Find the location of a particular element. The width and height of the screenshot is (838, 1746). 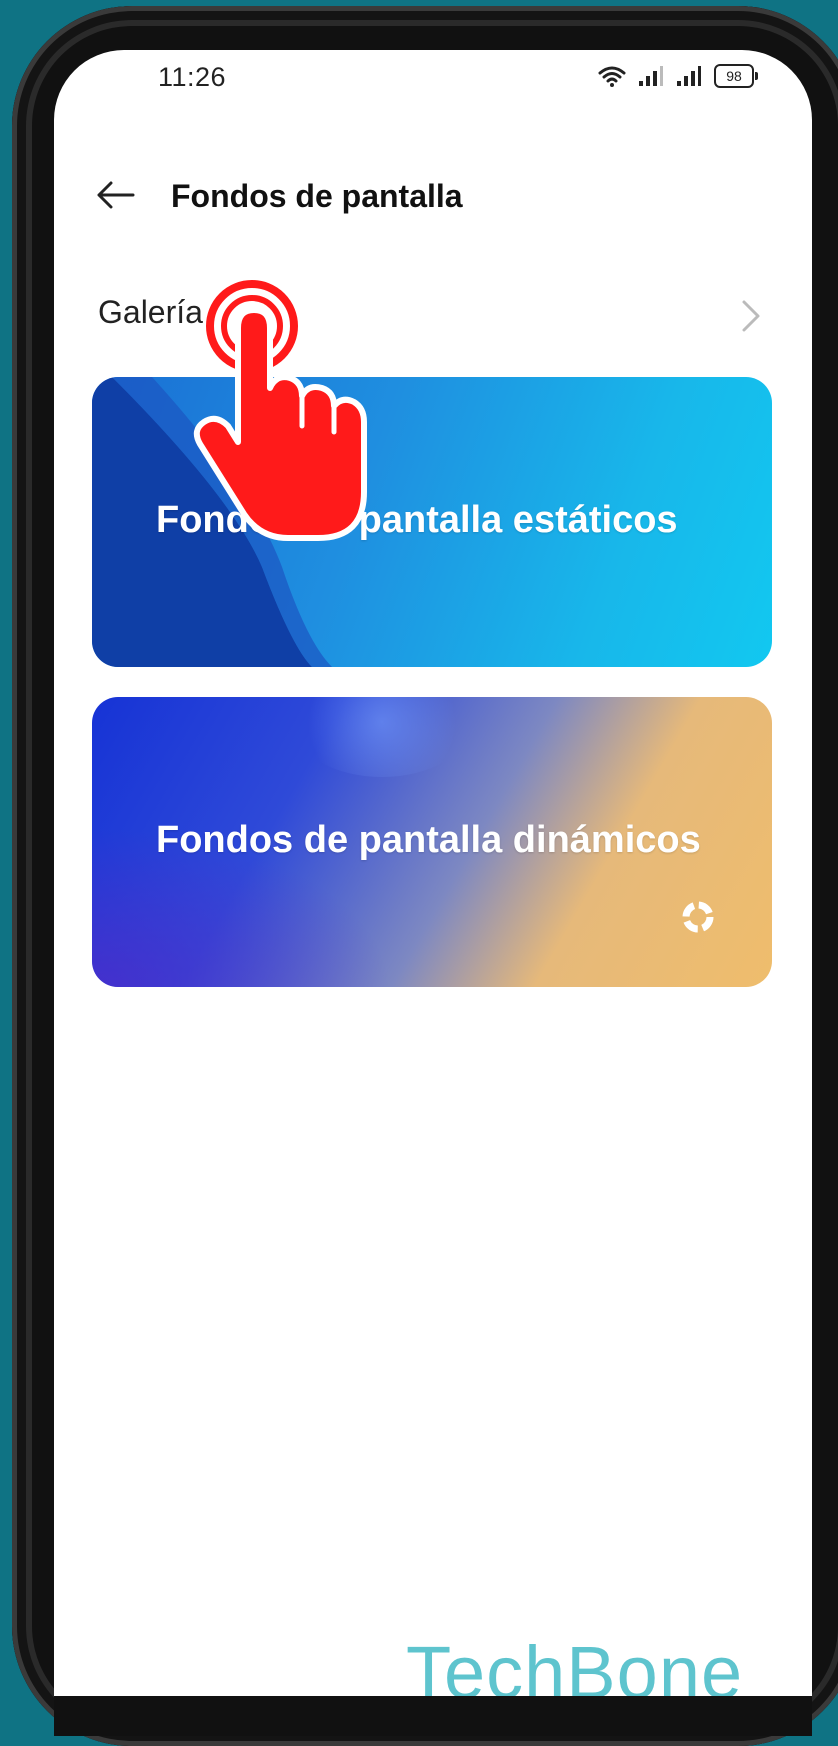

loading-ring-icon is located at coordinates (698, 917).